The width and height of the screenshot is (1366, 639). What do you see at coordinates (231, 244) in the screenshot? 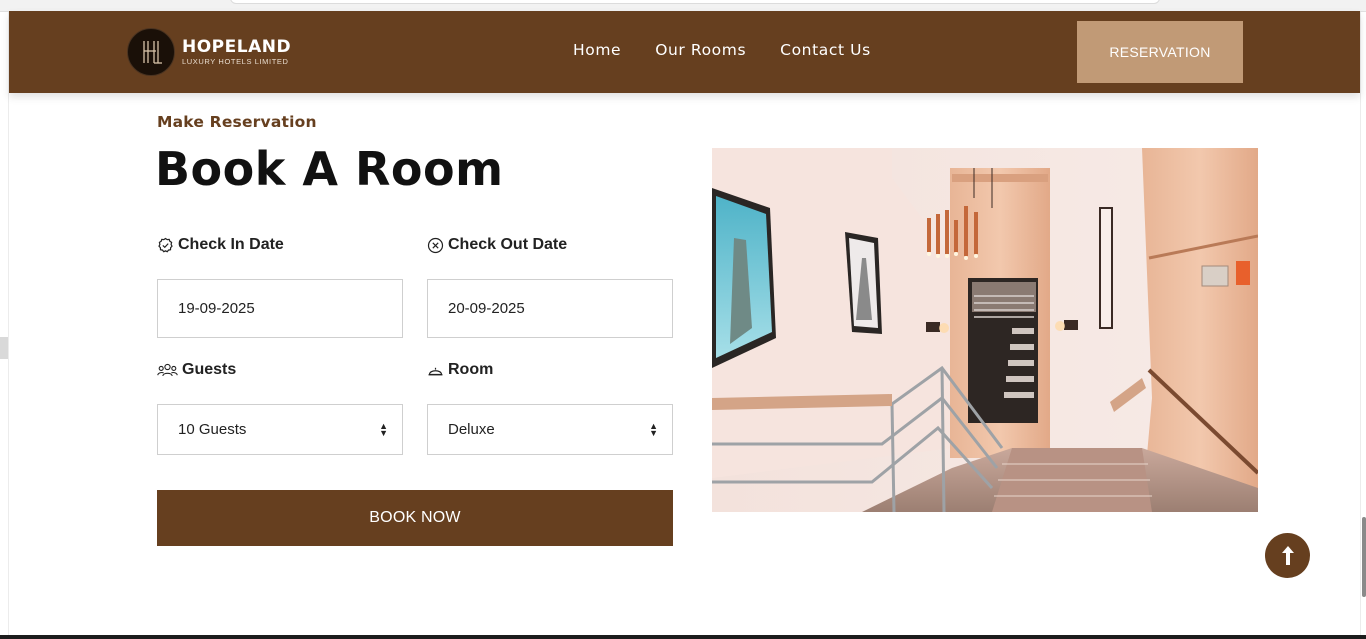
I see `check-in-label-text: Check In Date` at bounding box center [231, 244].